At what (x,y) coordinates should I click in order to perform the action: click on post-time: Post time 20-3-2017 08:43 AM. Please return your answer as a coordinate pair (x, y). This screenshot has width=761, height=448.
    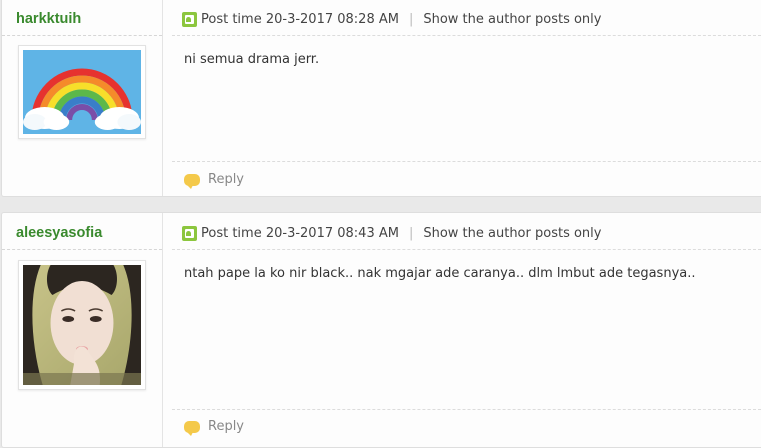
    Looking at the image, I should click on (300, 233).